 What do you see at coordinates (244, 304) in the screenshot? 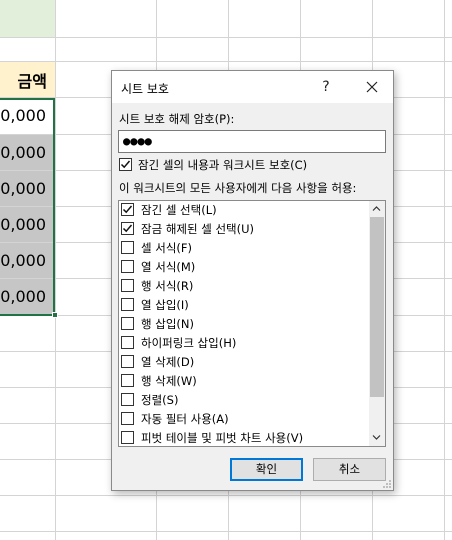
I see `permission-item: 열 삽입(I)` at bounding box center [244, 304].